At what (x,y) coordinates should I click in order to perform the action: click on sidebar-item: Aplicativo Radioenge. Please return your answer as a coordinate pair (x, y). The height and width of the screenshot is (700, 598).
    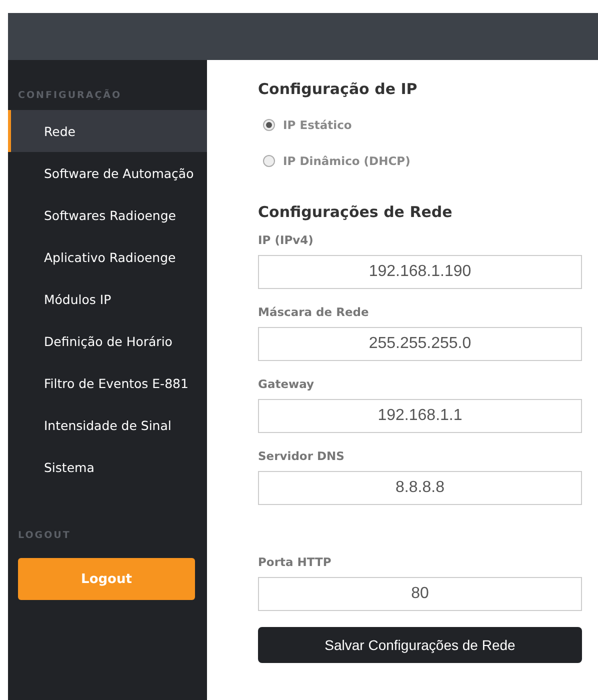
    Looking at the image, I should click on (107, 257).